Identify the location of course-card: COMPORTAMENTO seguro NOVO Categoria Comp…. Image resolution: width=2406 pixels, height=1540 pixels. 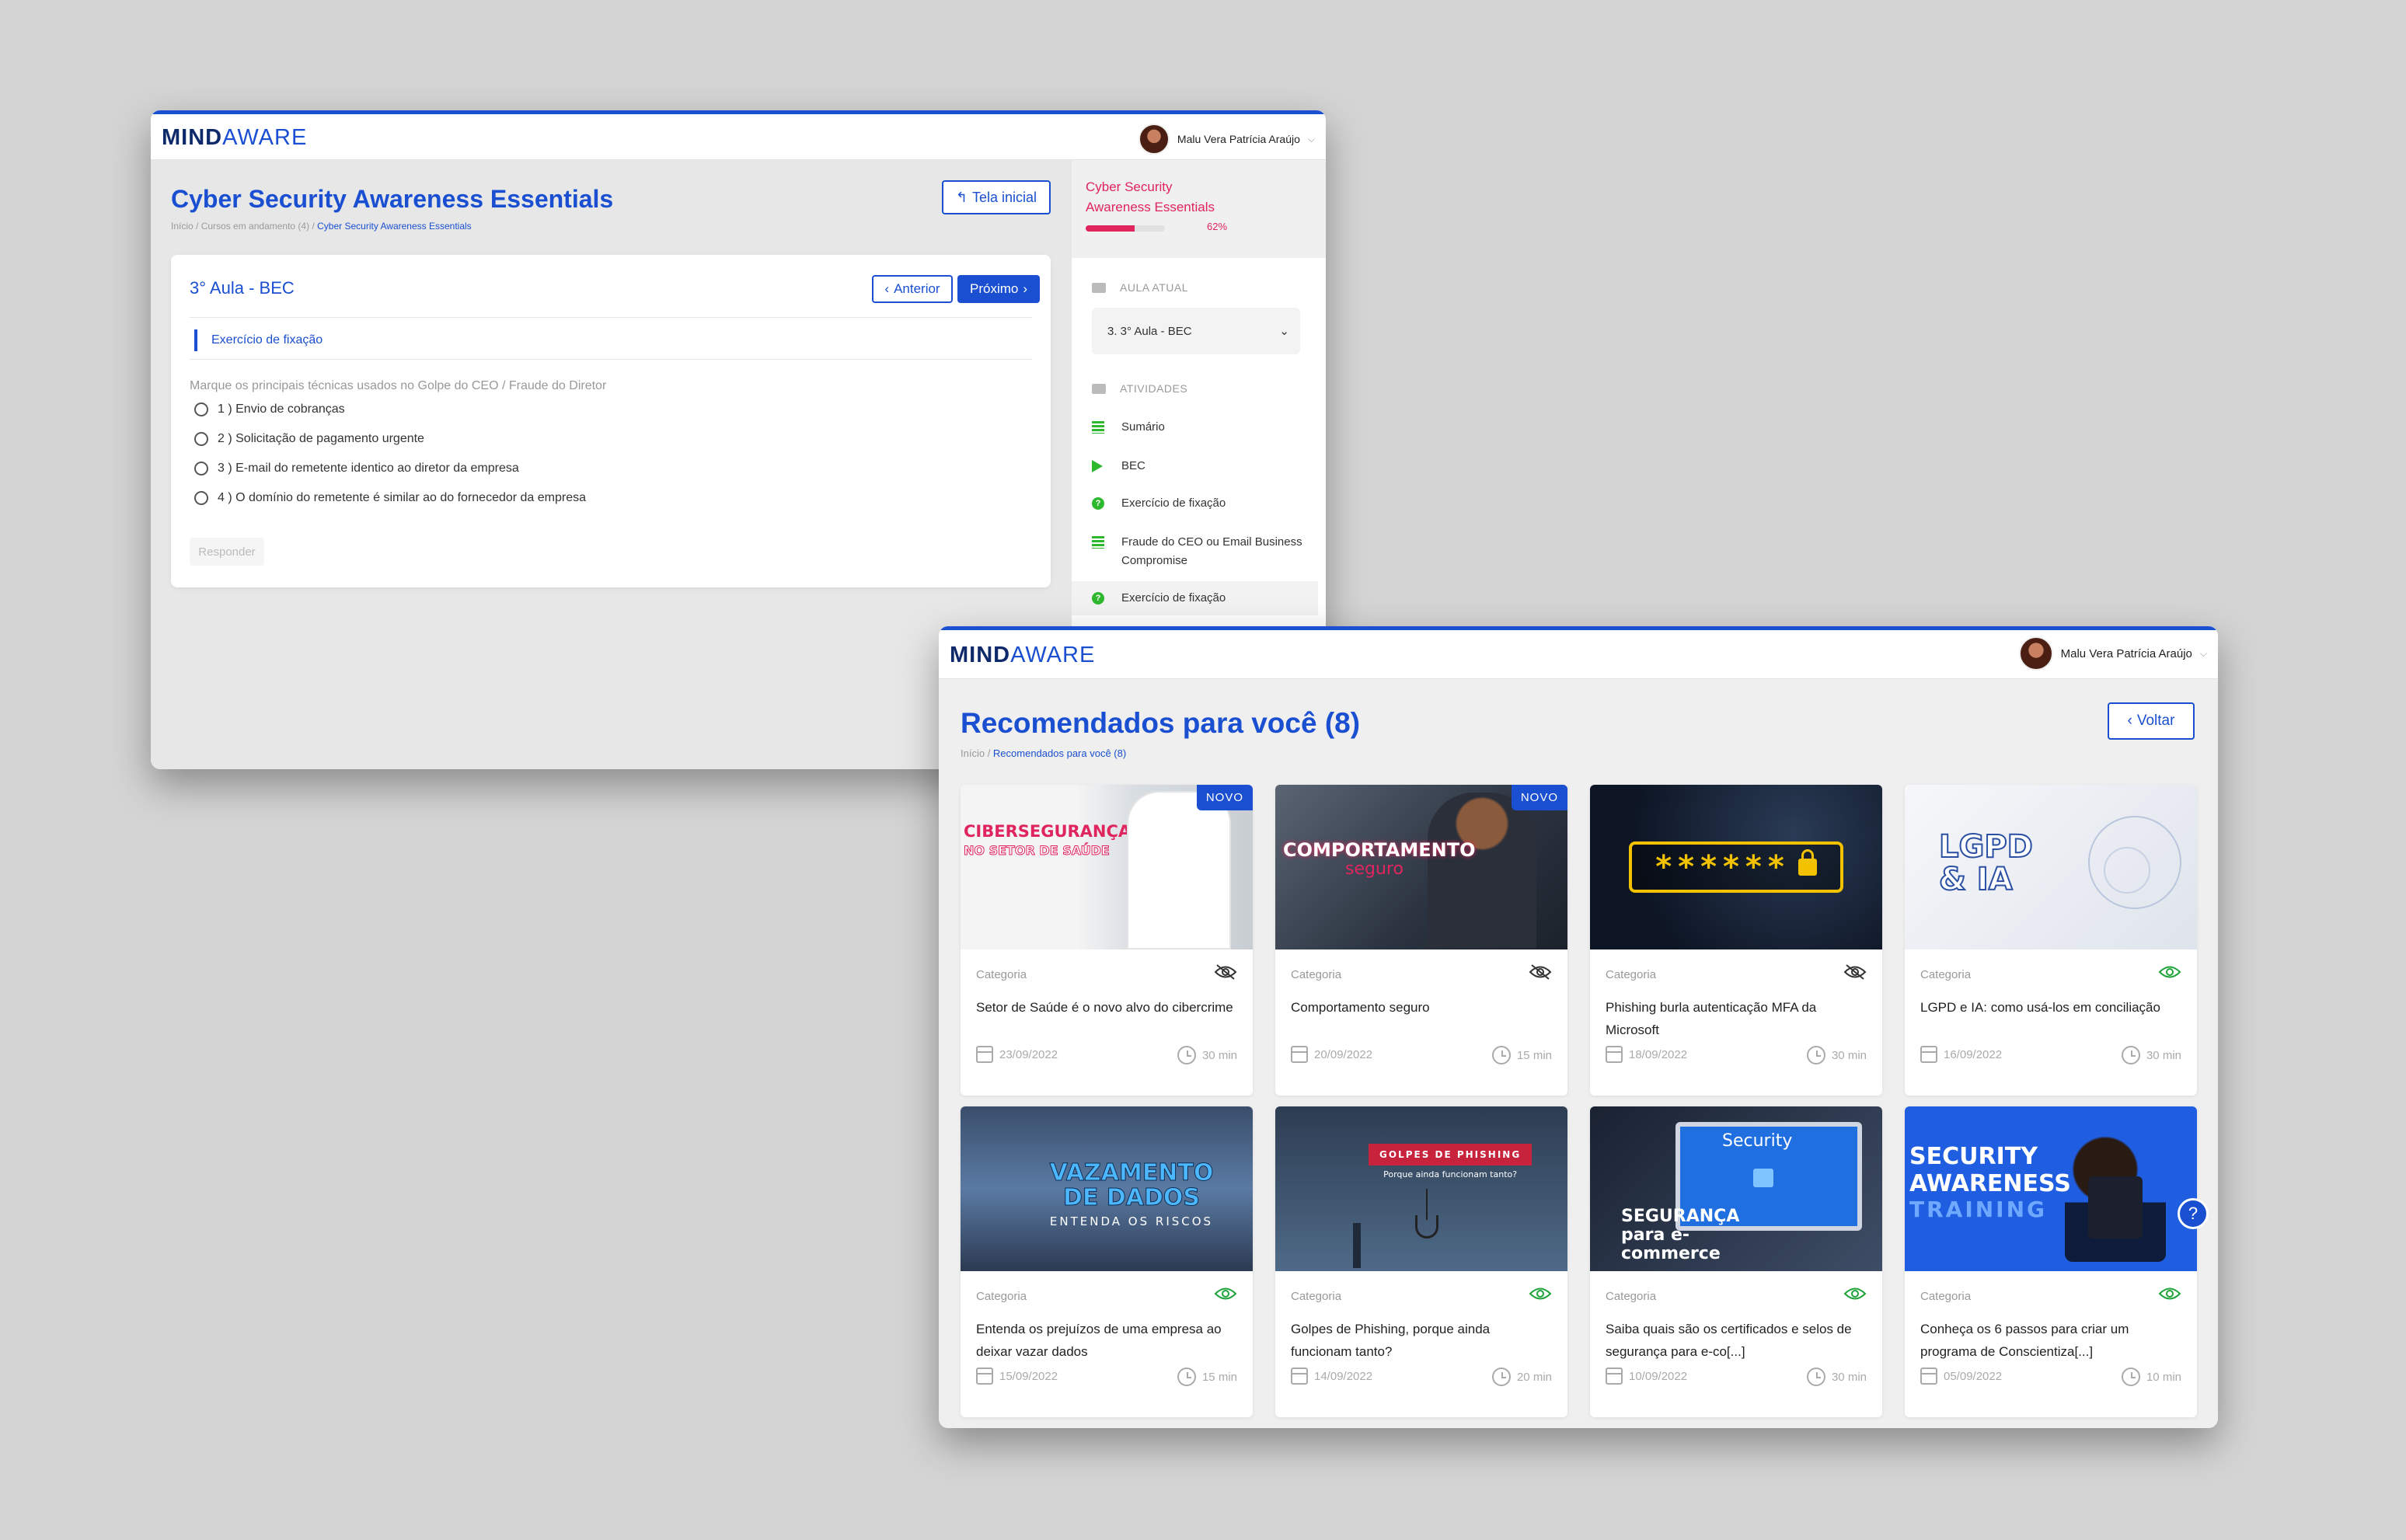
(1421, 940).